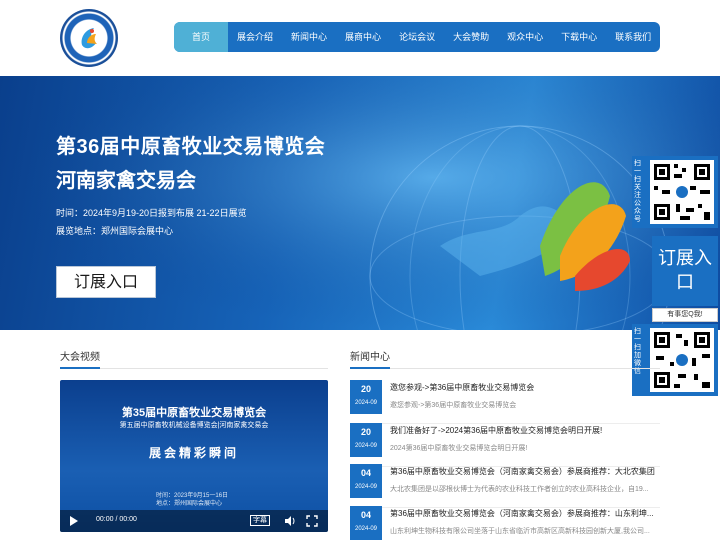 The width and height of the screenshot is (720, 540). I want to click on news-summary: 2024第36届中原畜牧业交易博览会明日开展!, so click(459, 448).